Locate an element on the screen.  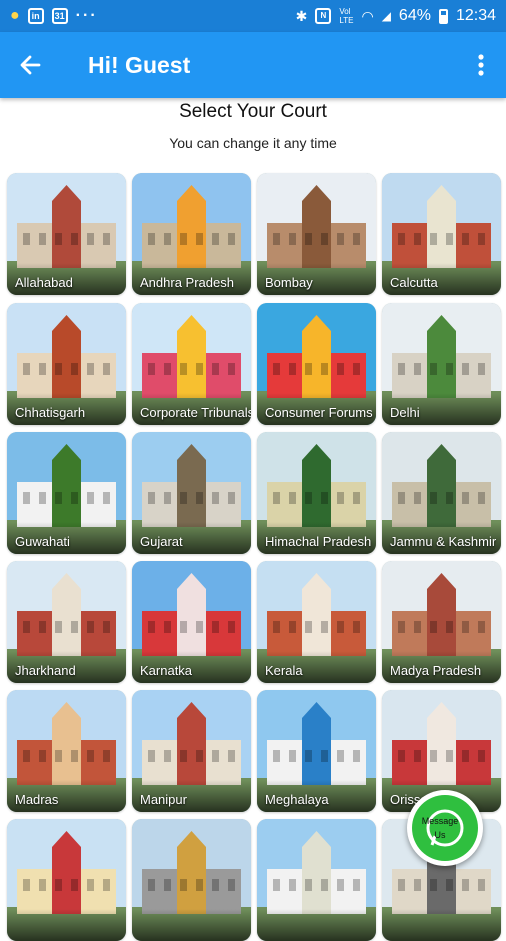
court-tile: Himachal Pradesh is located at coordinates (316, 493).